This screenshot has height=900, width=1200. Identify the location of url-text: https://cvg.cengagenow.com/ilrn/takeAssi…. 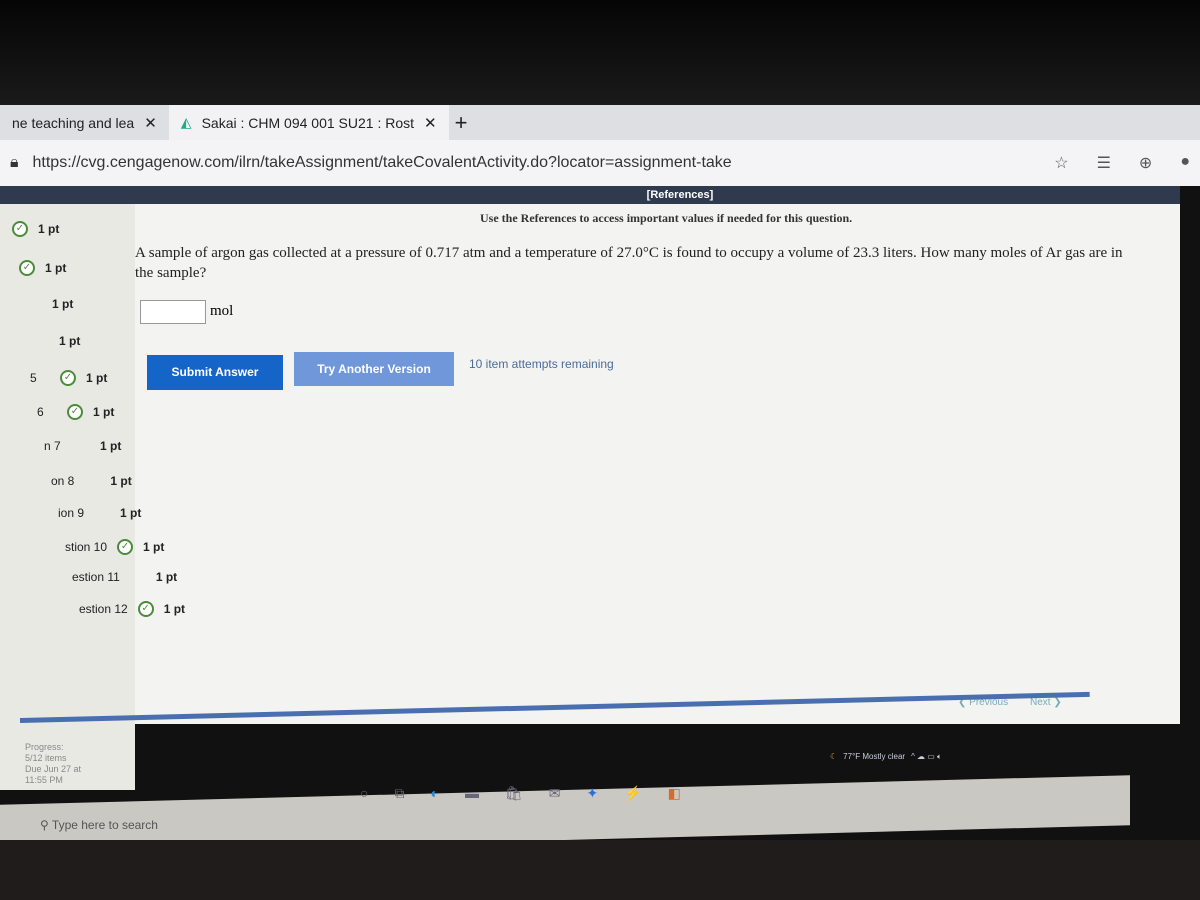
(382, 162).